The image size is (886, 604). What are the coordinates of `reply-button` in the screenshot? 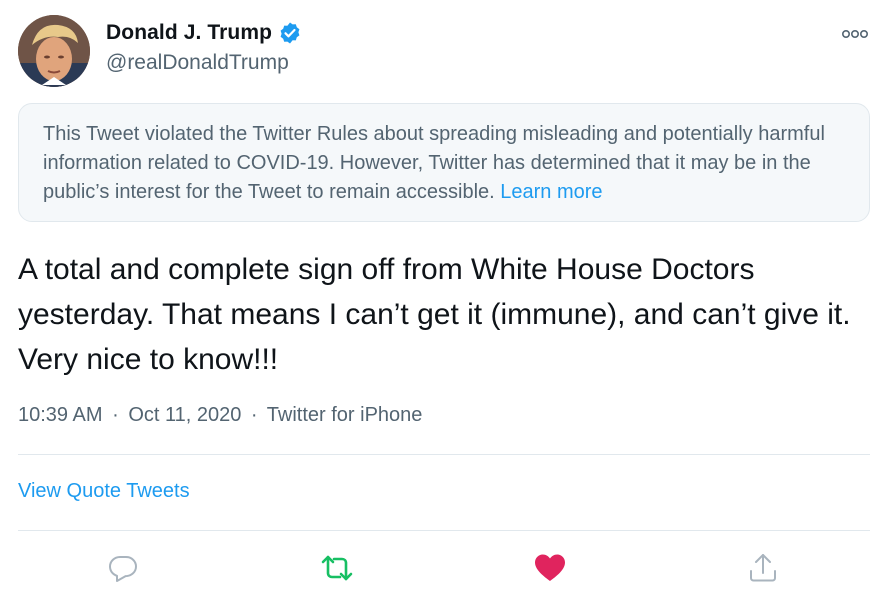 It's located at (123, 568).